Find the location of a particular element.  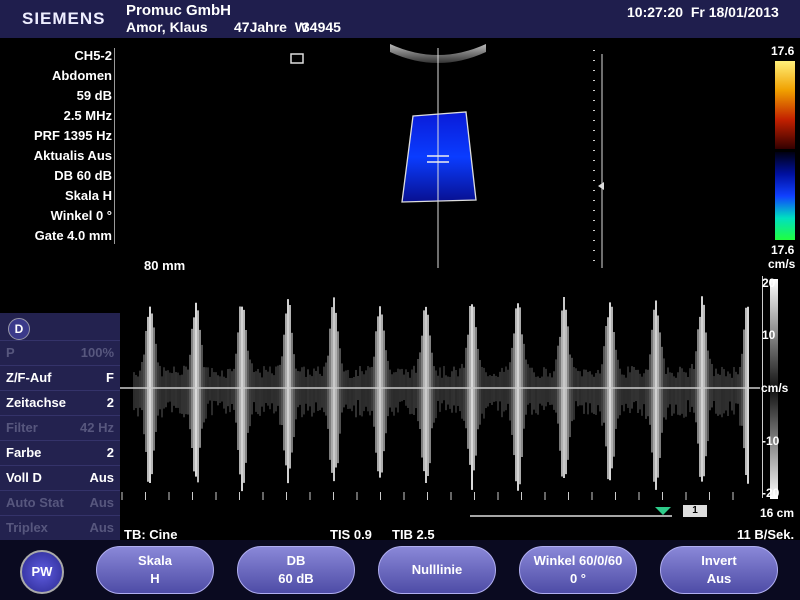

menu-item-voll-d: Voll D Aus is located at coordinates (60, 477).